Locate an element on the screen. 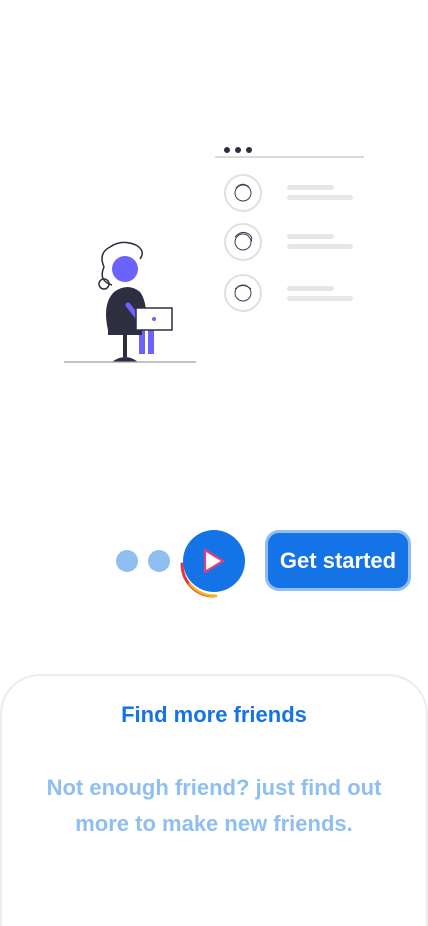 The width and height of the screenshot is (428, 926). play-icon is located at coordinates (214, 561).